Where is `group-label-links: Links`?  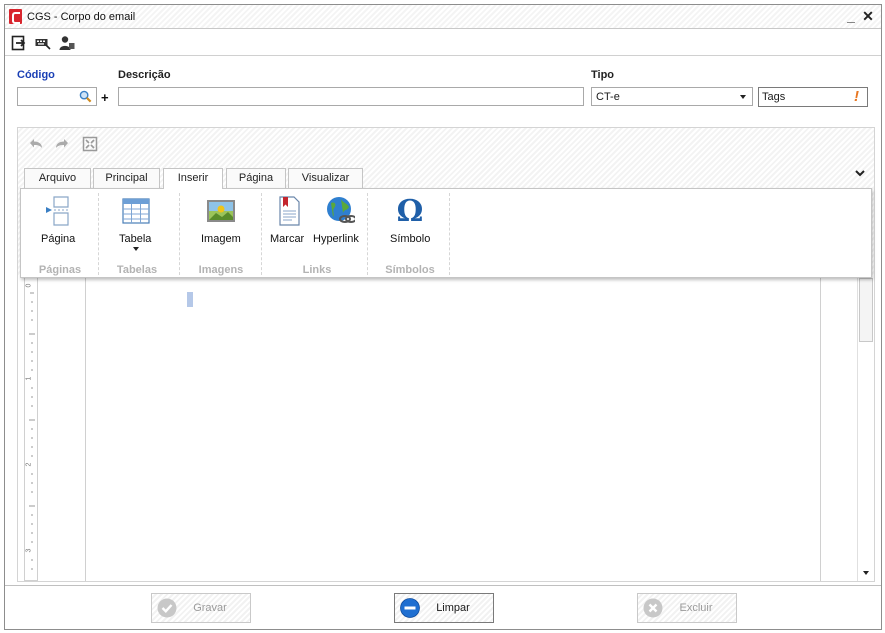
group-label-links: Links is located at coordinates (317, 270).